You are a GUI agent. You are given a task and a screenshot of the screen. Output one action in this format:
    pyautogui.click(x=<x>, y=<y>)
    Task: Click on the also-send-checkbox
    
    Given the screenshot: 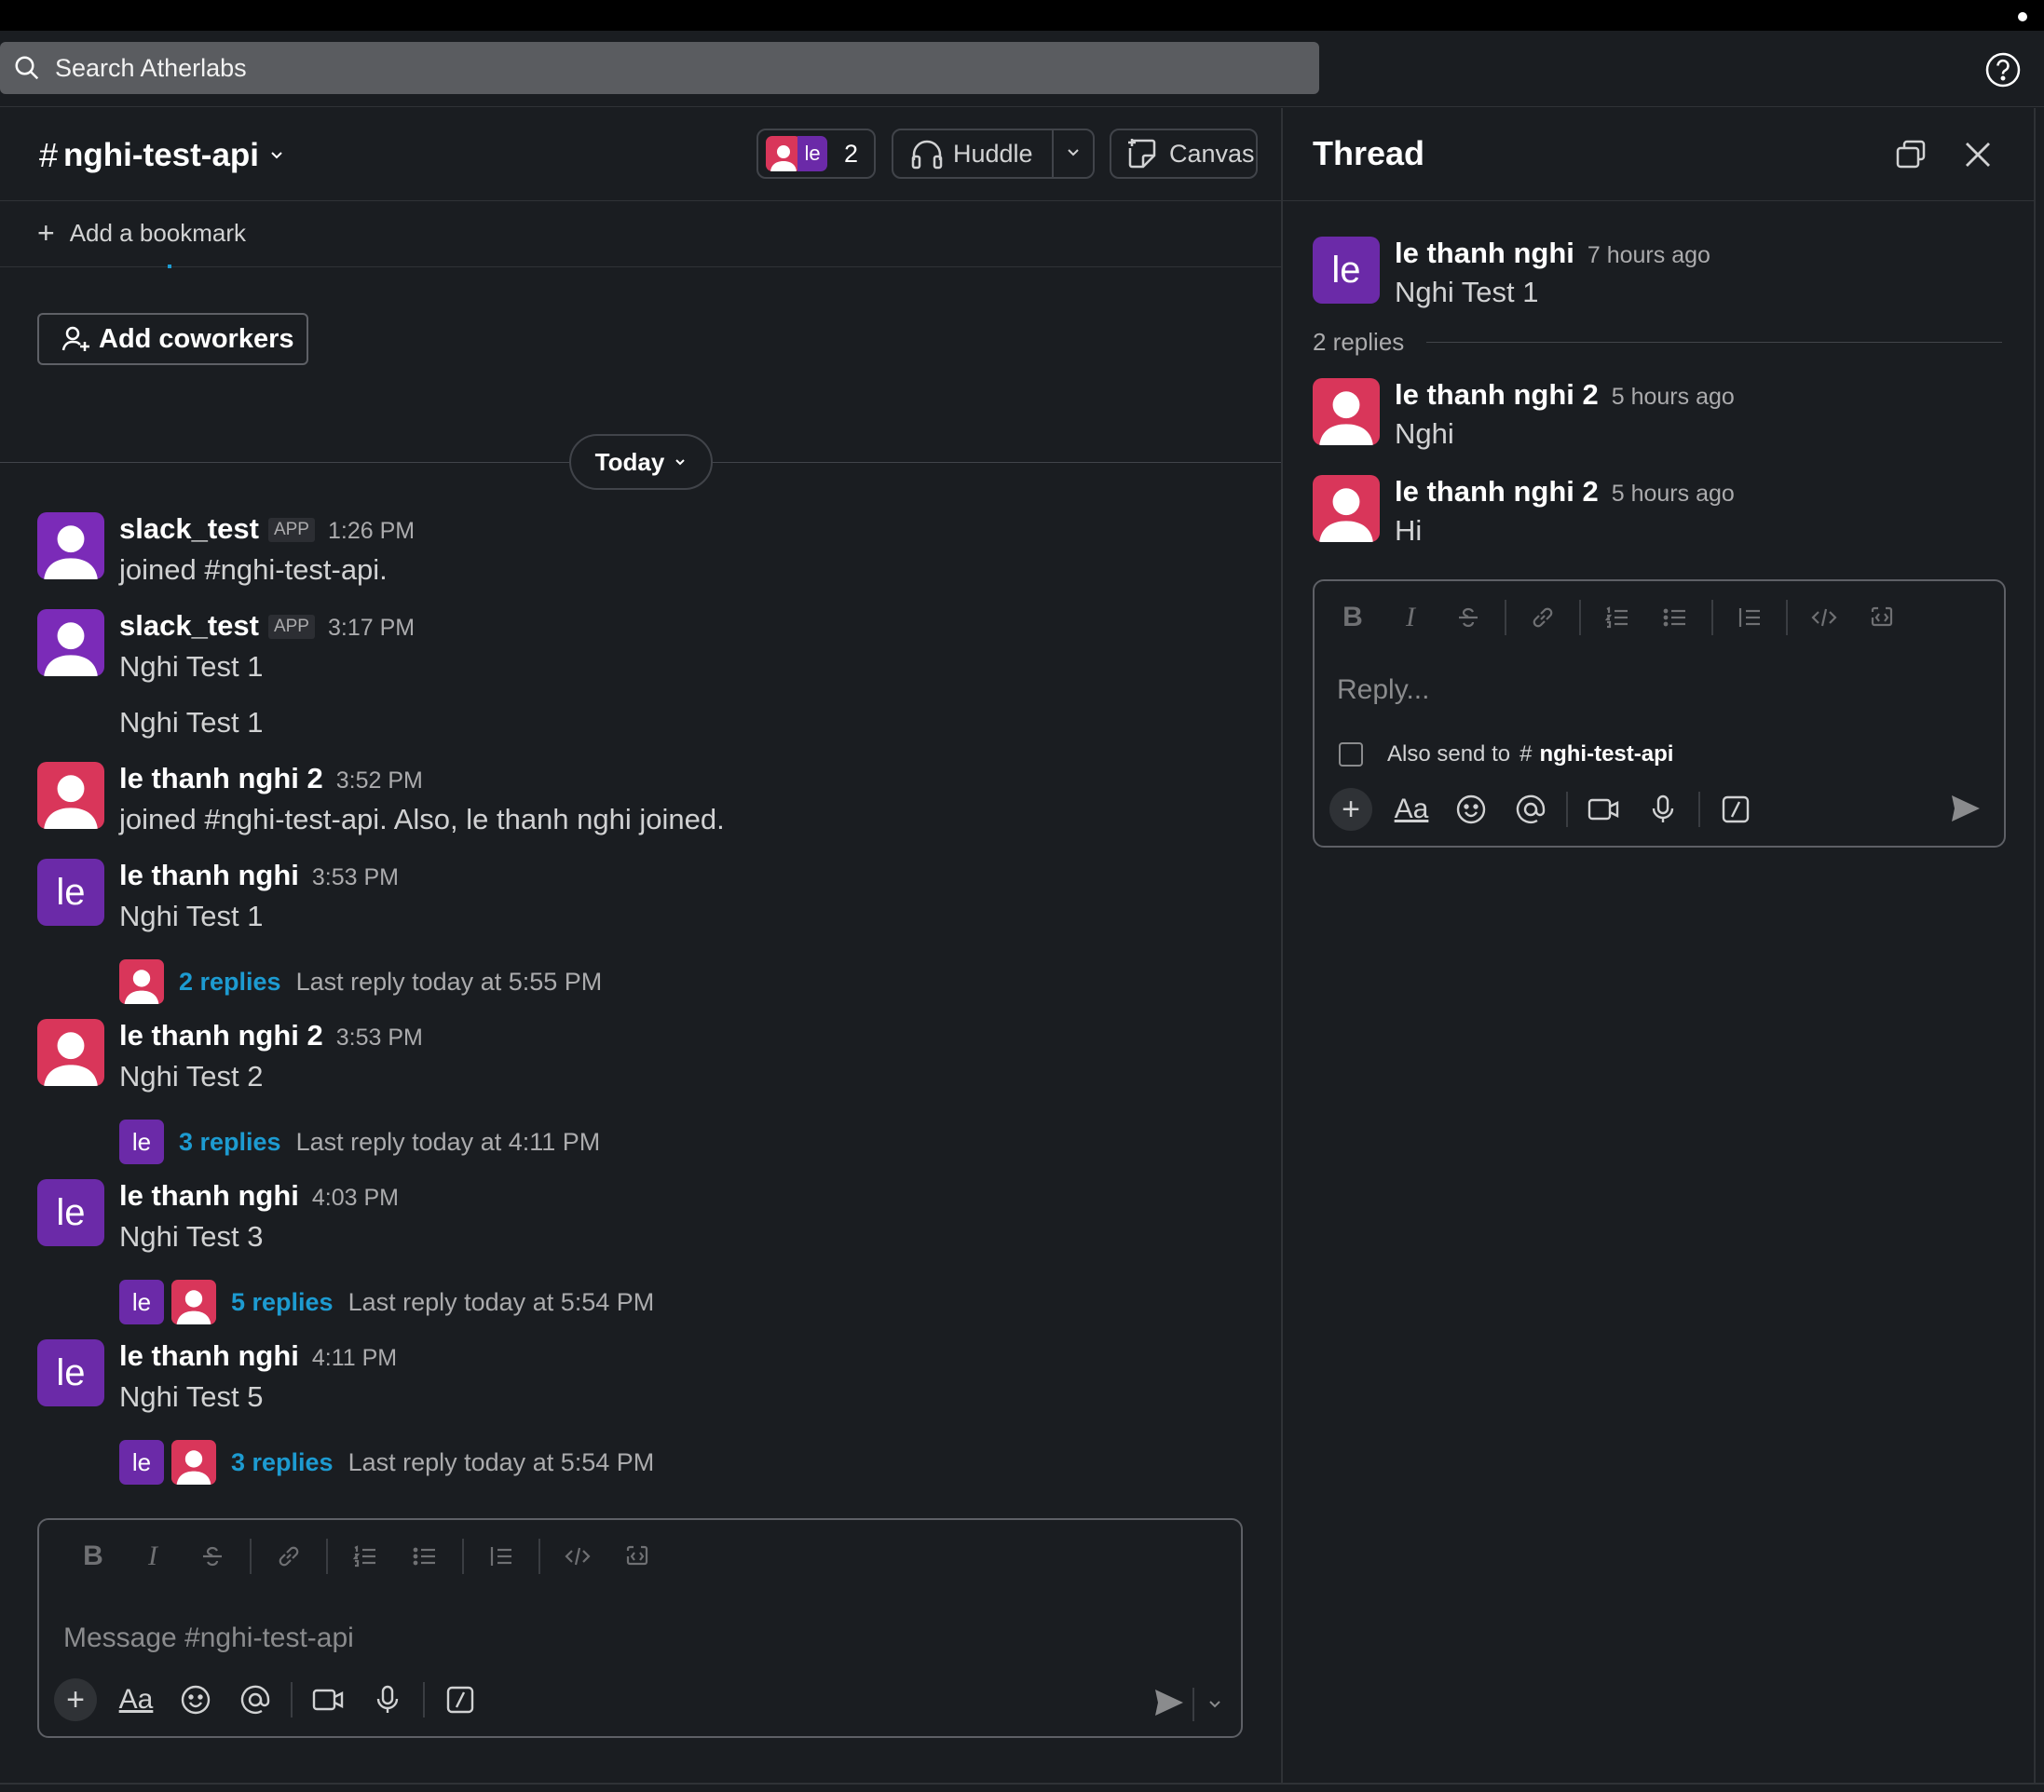 What is the action you would take?
    pyautogui.click(x=1351, y=754)
    